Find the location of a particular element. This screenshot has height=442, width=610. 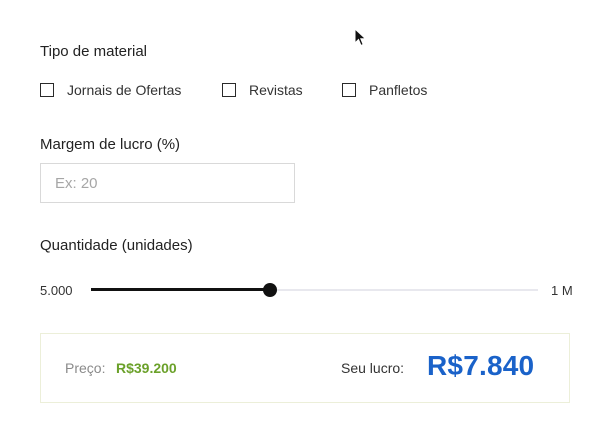

quantity-title: Quantidade (unidades) is located at coordinates (116, 245).